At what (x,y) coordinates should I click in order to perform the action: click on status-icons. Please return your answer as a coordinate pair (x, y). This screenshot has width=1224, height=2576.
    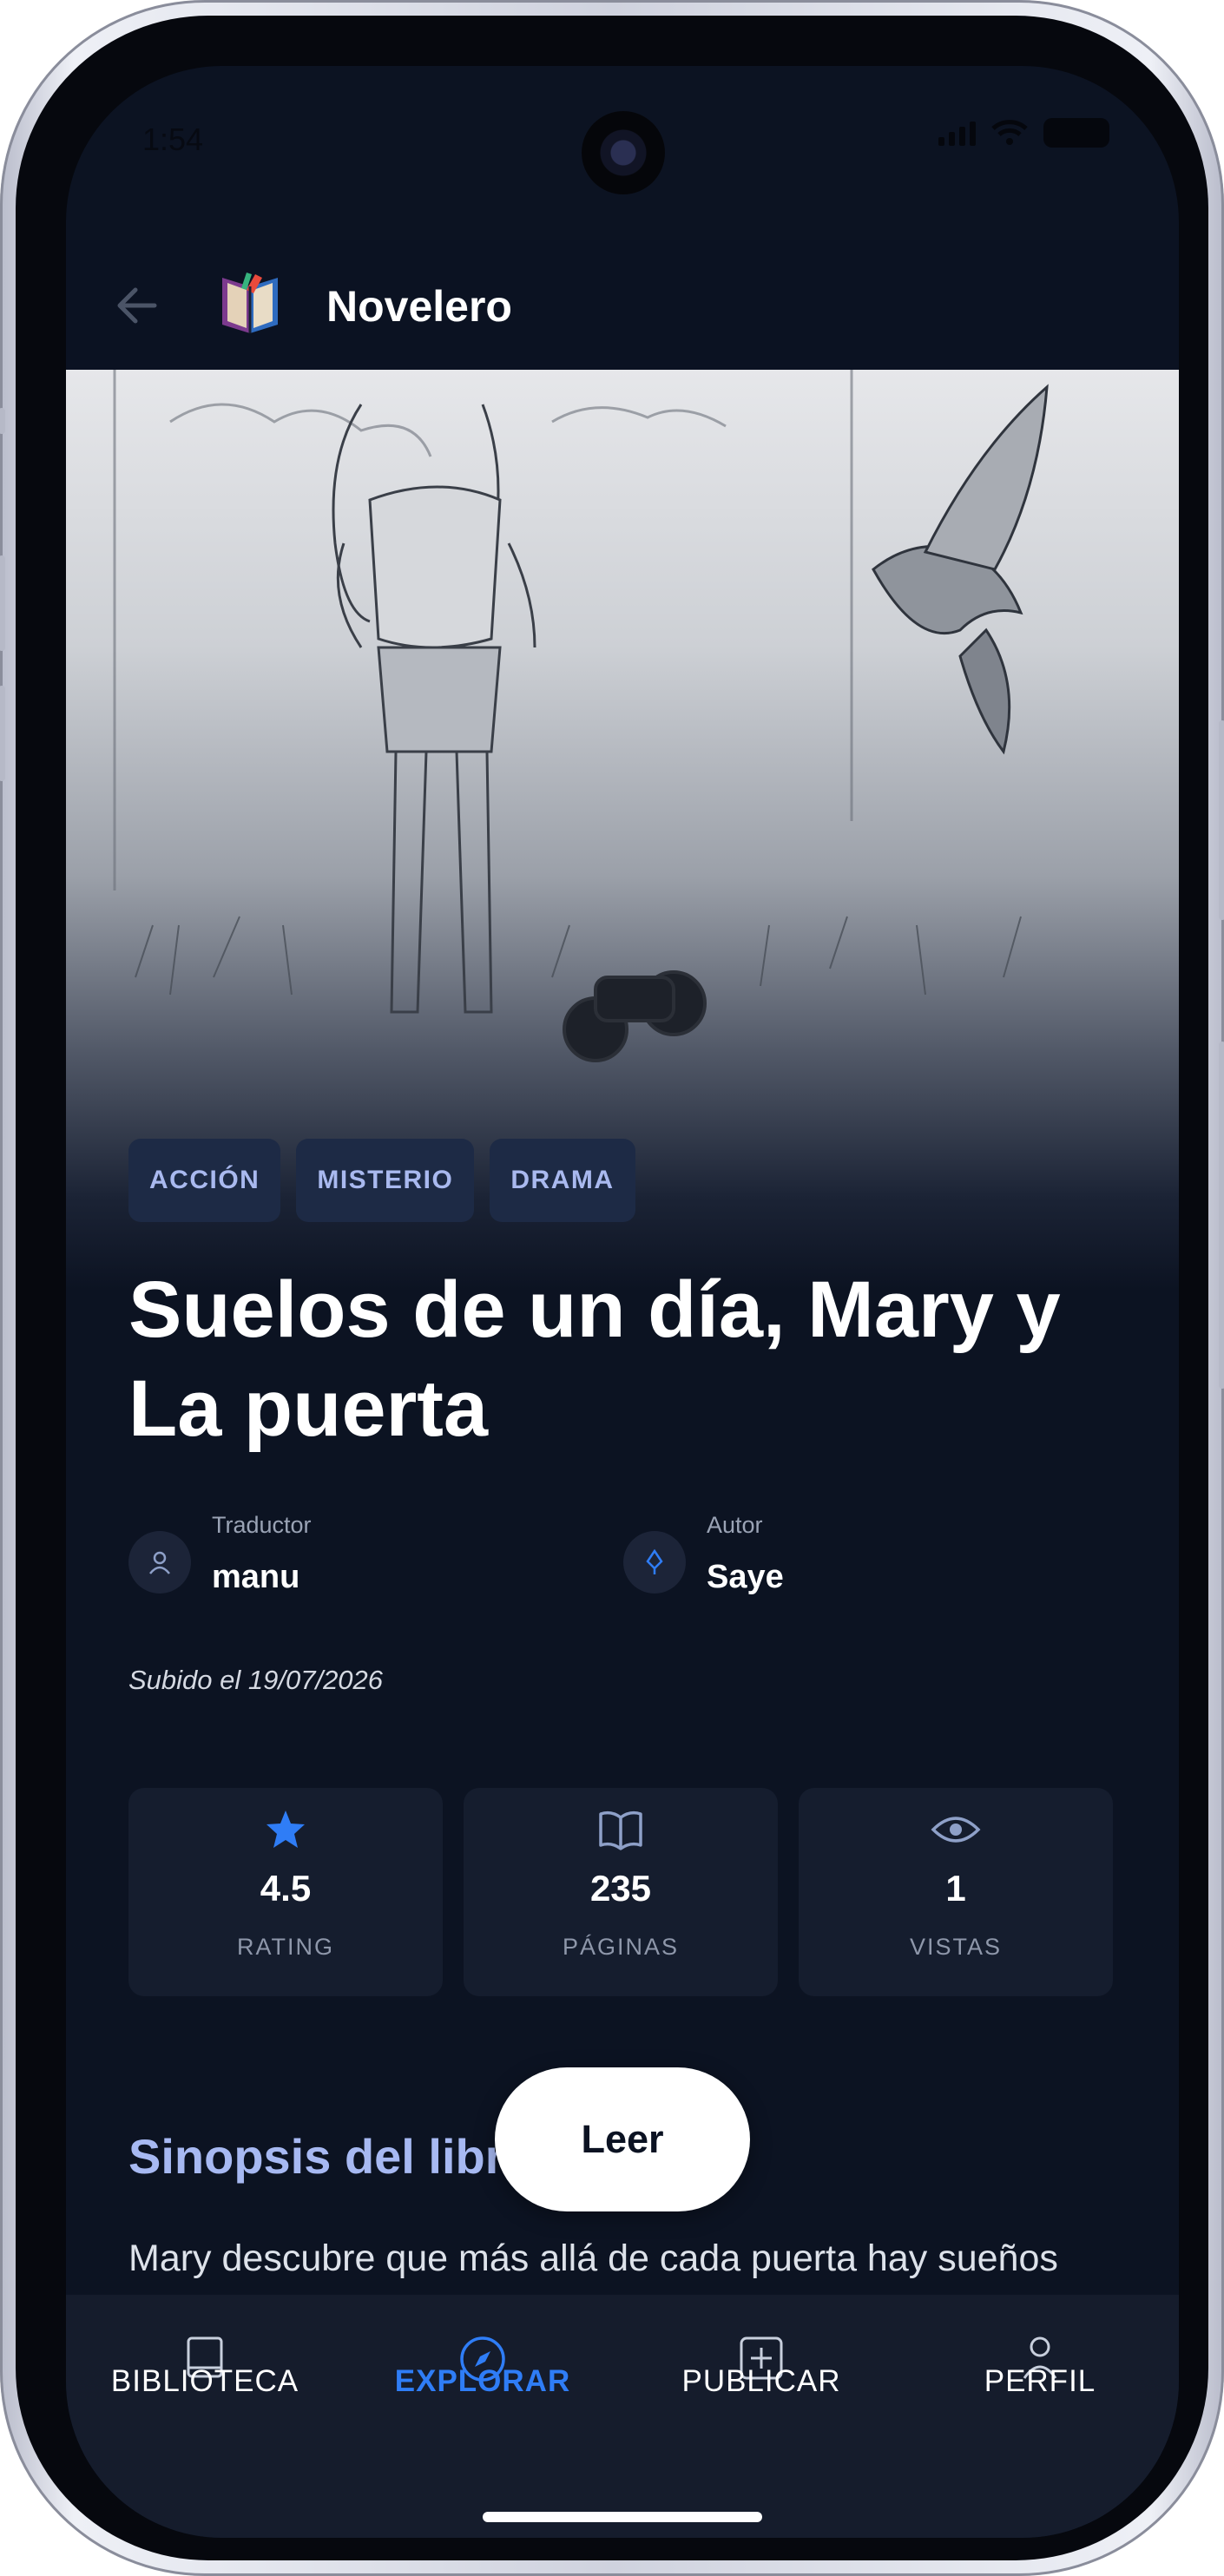
    Looking at the image, I should click on (1023, 133).